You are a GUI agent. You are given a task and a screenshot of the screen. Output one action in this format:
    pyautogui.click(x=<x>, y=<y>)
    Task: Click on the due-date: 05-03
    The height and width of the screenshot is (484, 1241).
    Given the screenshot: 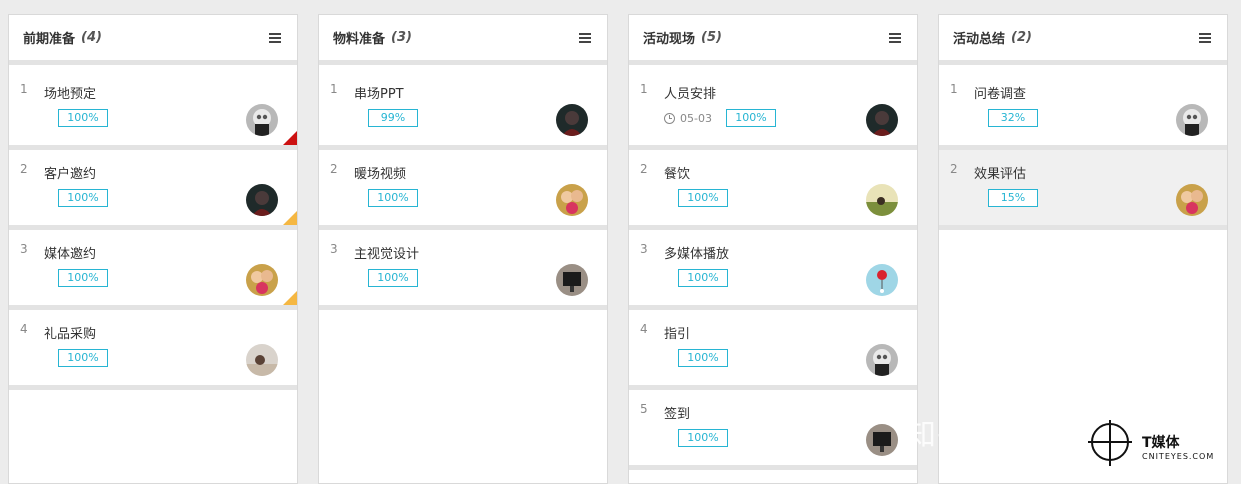 What is the action you would take?
    pyautogui.click(x=688, y=118)
    